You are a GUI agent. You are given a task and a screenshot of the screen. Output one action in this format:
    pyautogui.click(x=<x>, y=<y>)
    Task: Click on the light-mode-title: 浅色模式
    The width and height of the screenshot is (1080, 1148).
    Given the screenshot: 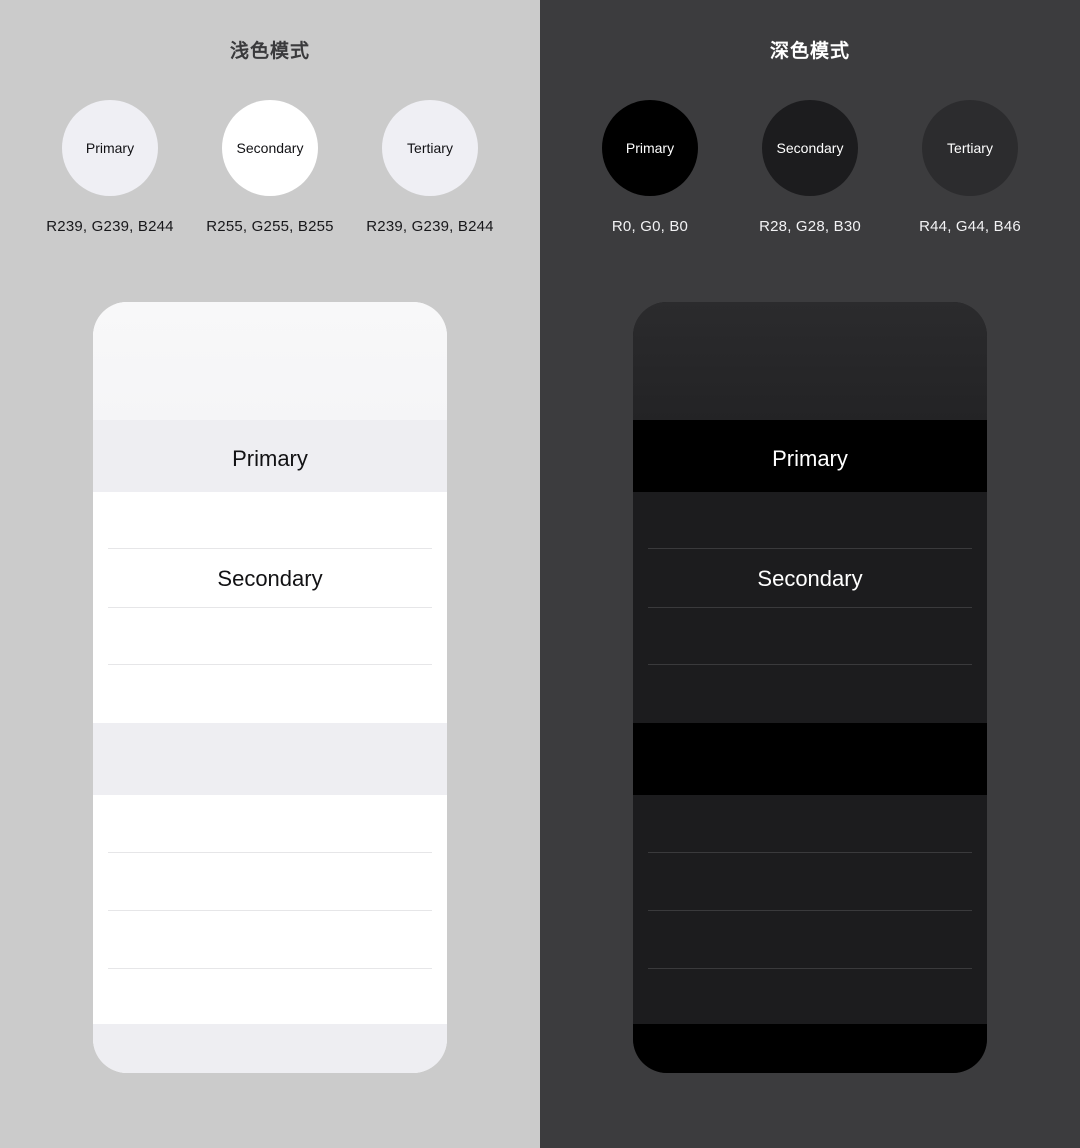 What is the action you would take?
    pyautogui.click(x=269, y=51)
    